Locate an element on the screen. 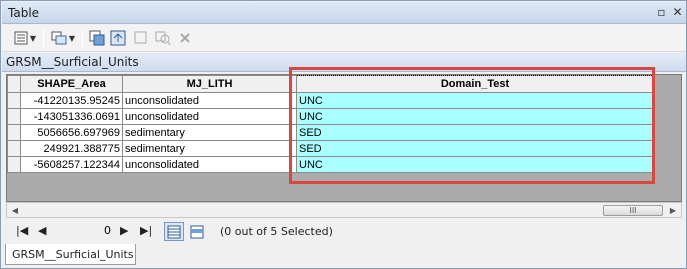  scroll-left-icon: ◀ is located at coordinates (15, 210).